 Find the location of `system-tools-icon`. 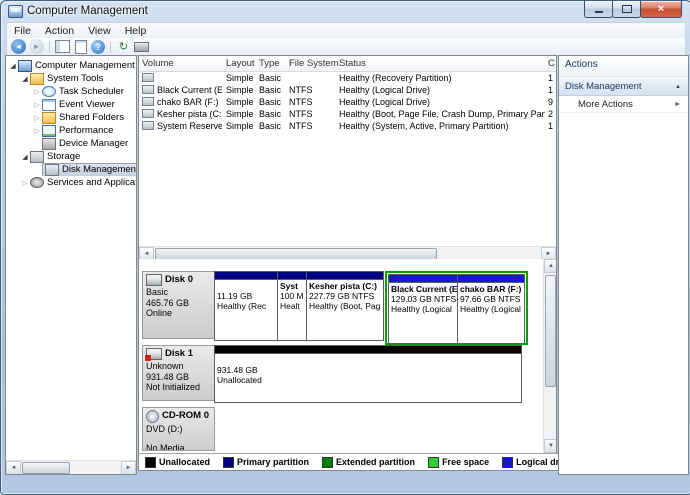

system-tools-icon is located at coordinates (37, 78).